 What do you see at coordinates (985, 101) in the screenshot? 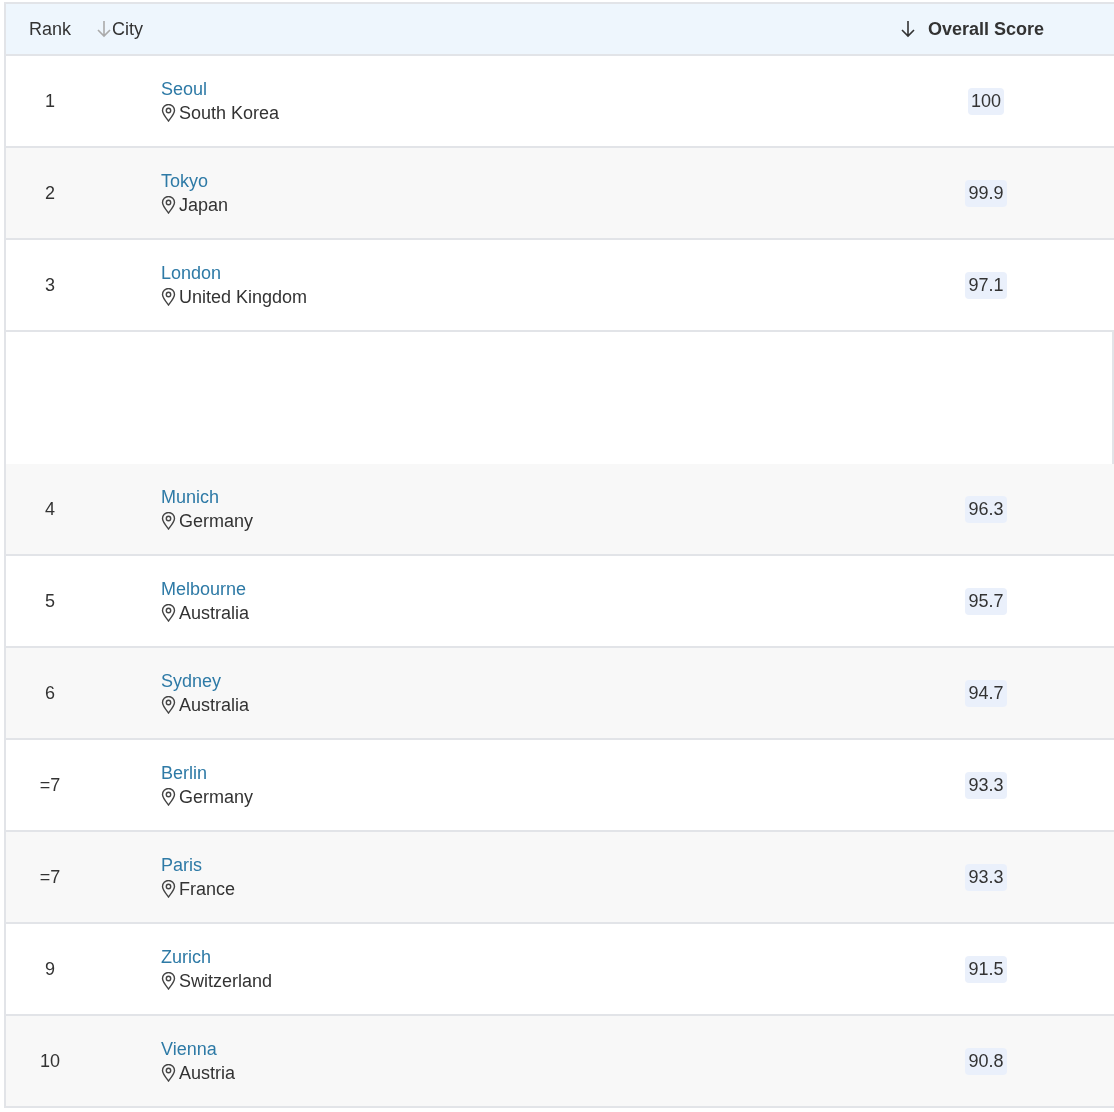
I see `score-badge: 100` at bounding box center [985, 101].